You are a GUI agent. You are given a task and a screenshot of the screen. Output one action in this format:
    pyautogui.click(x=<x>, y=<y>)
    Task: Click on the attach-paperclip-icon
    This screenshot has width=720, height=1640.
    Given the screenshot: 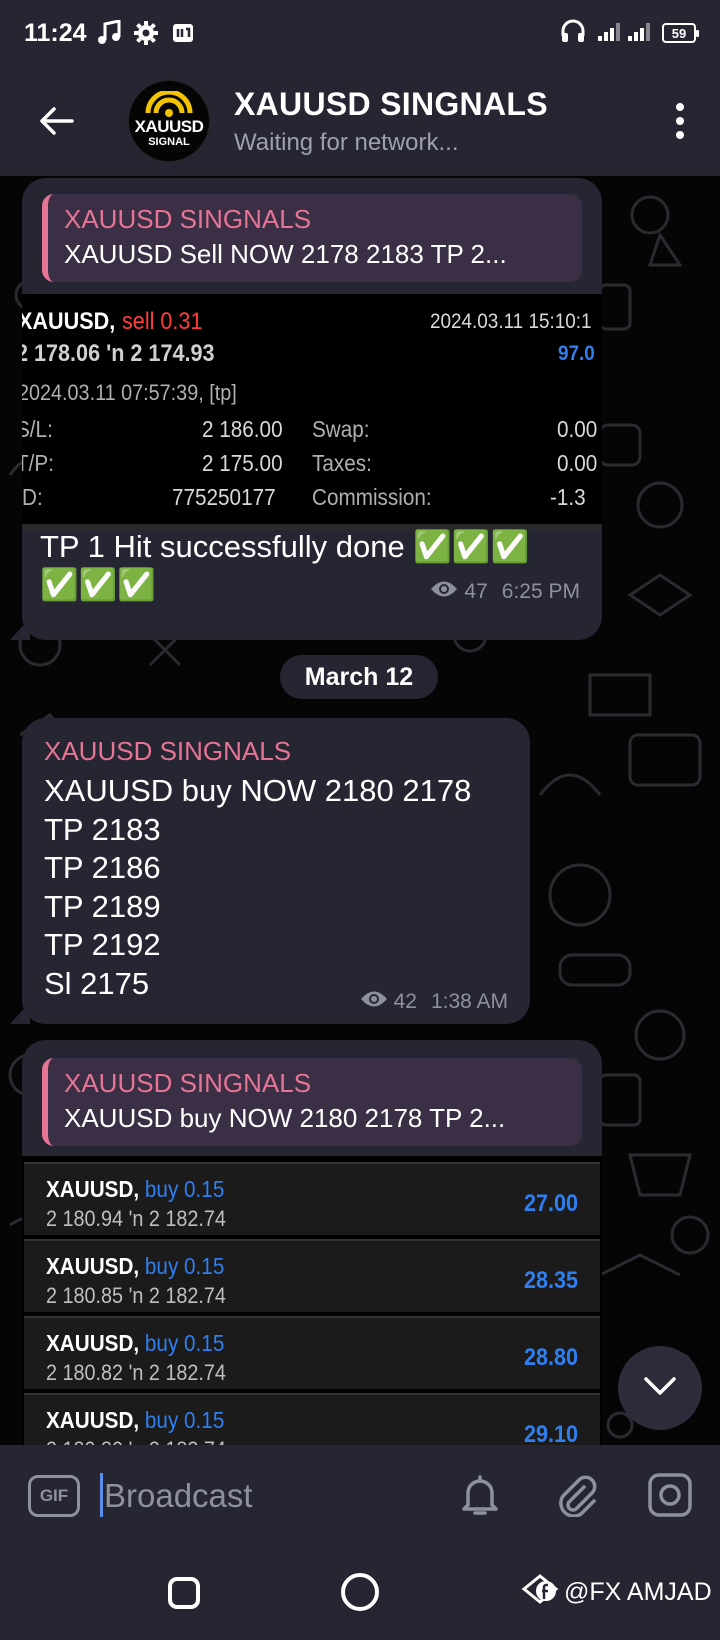 What is the action you would take?
    pyautogui.click(x=576, y=1495)
    